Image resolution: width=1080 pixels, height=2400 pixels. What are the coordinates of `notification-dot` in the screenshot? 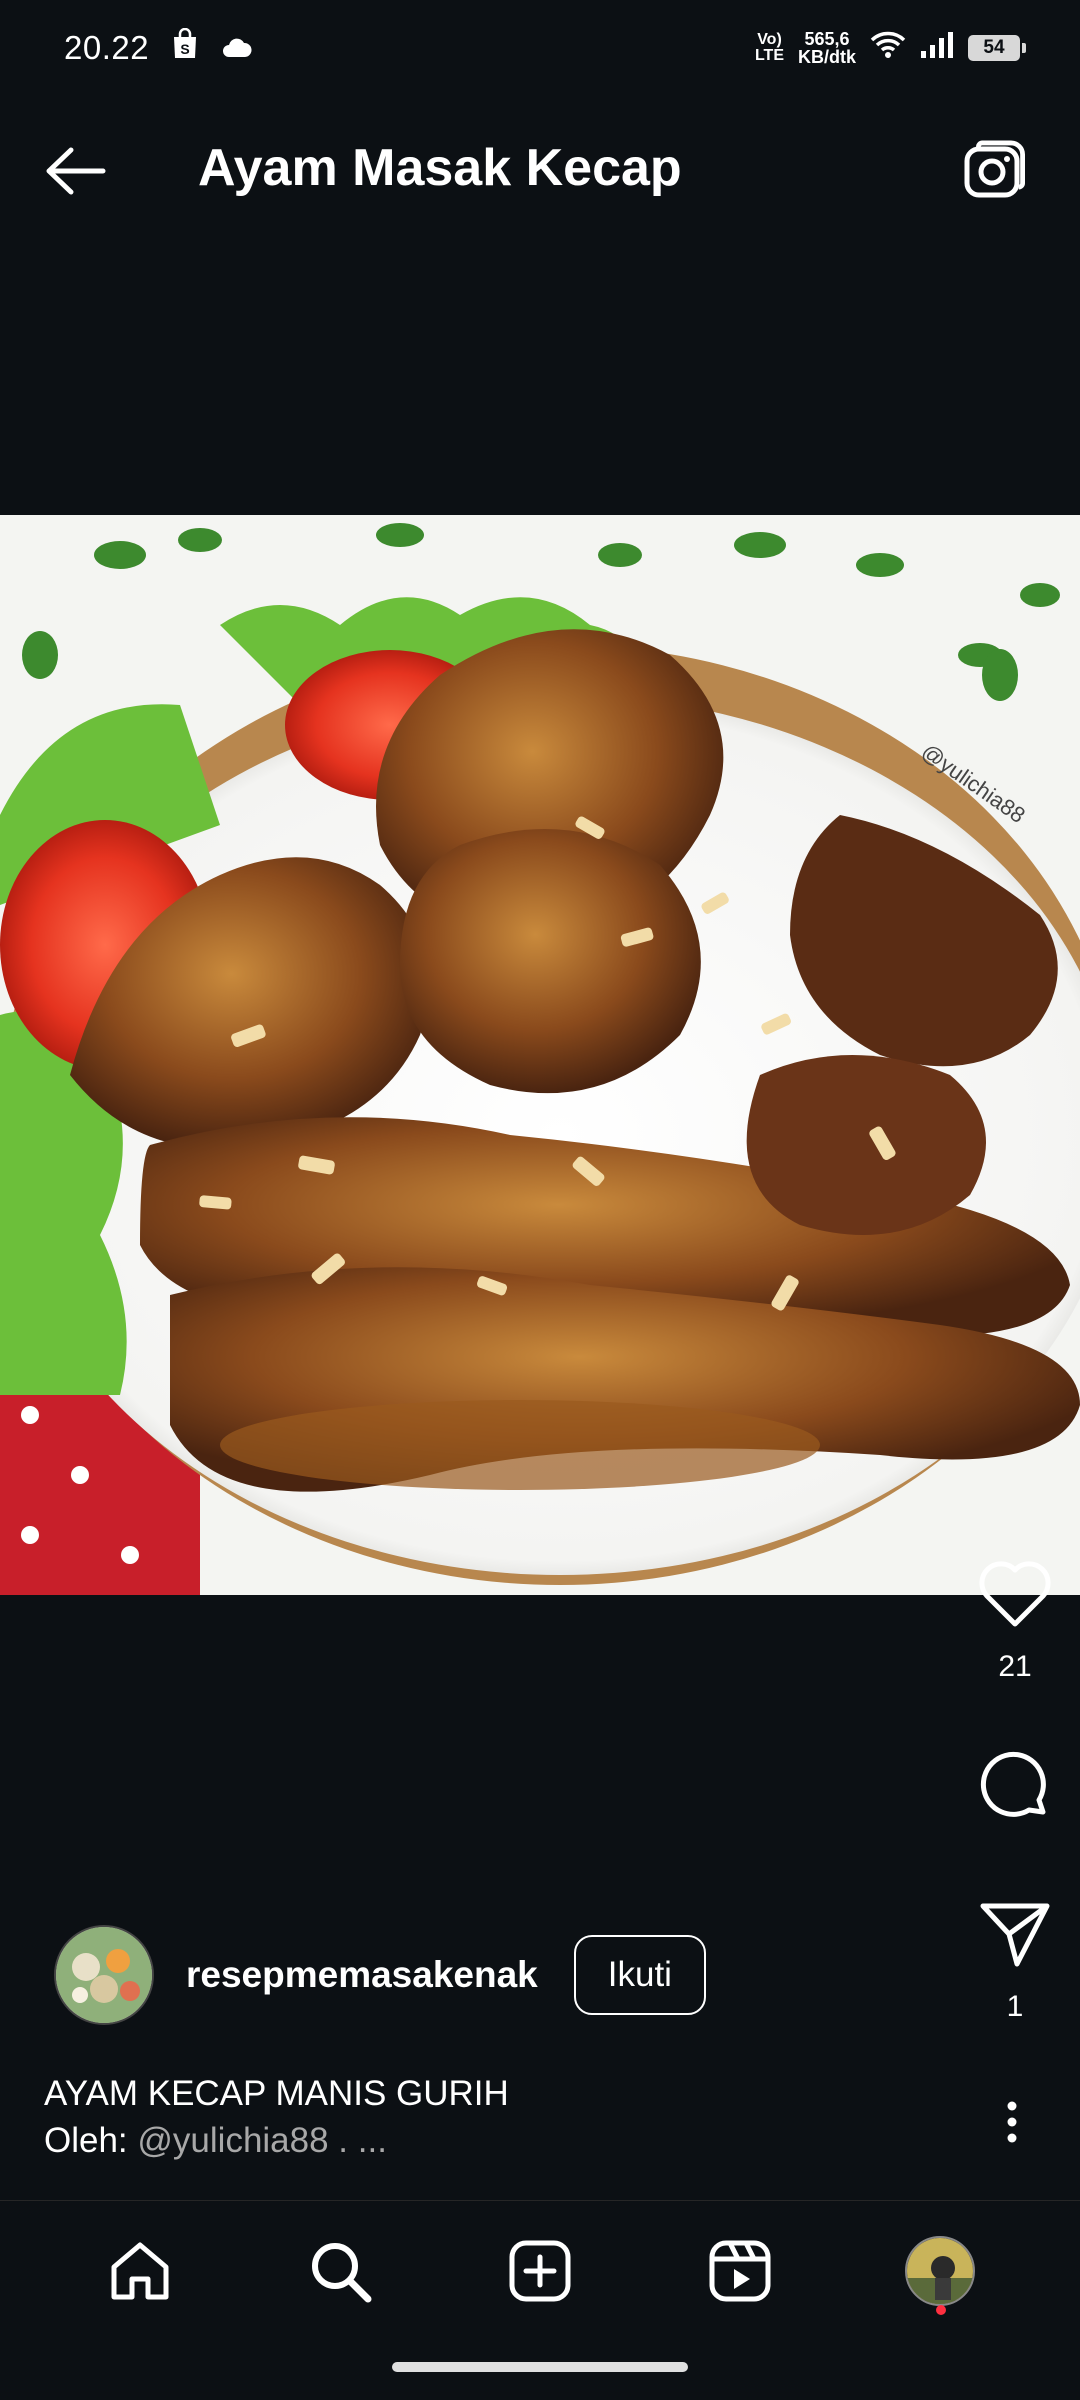 It's located at (941, 2309).